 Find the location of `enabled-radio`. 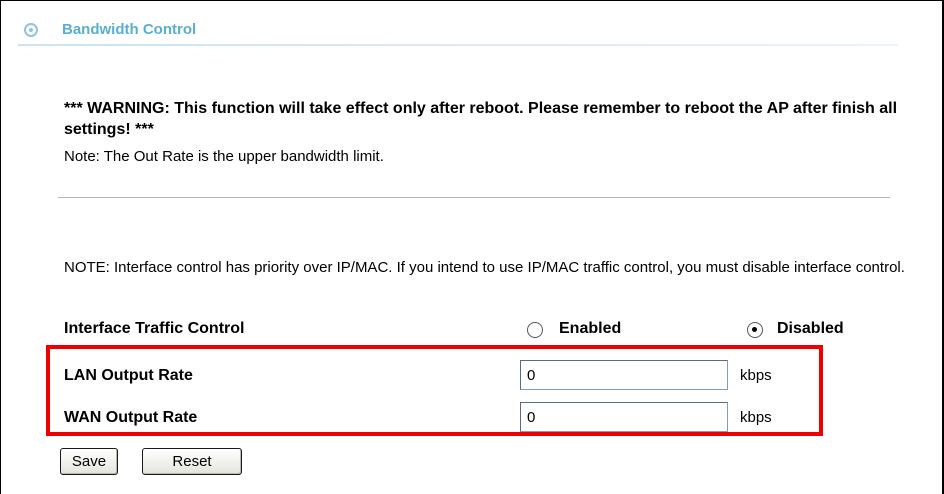

enabled-radio is located at coordinates (535, 330).